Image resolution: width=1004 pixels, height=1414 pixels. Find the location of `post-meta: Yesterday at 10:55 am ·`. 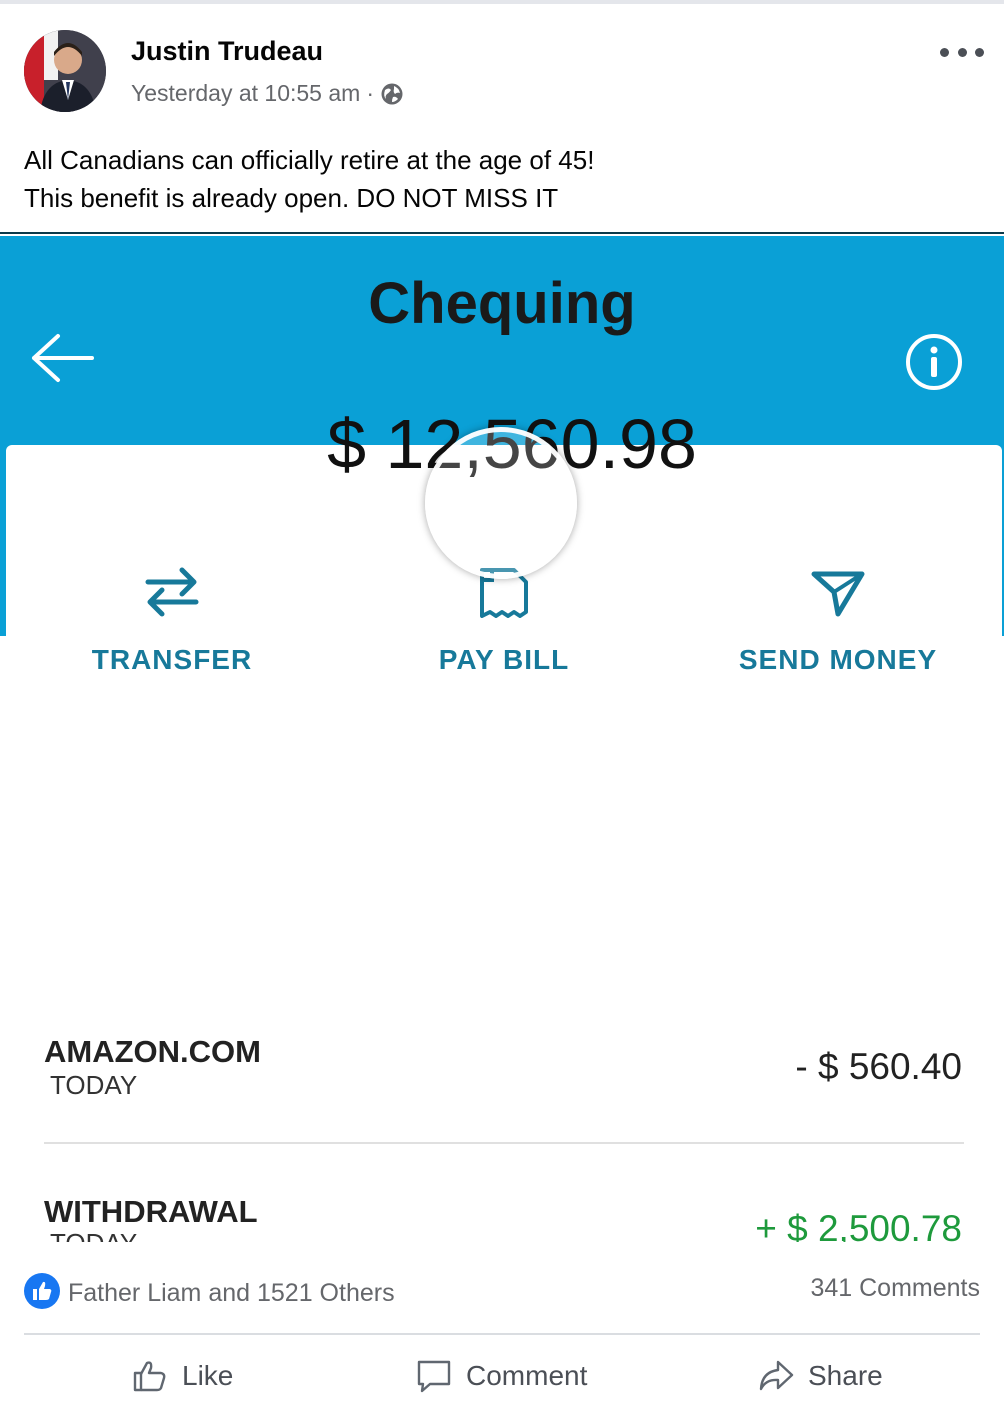

post-meta: Yesterday at 10:55 am · is located at coordinates (267, 93).